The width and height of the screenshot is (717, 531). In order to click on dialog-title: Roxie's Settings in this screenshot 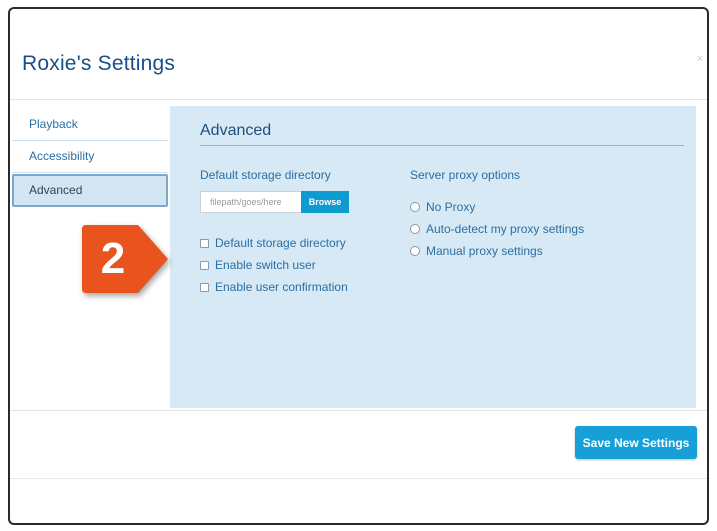, I will do `click(99, 63)`.